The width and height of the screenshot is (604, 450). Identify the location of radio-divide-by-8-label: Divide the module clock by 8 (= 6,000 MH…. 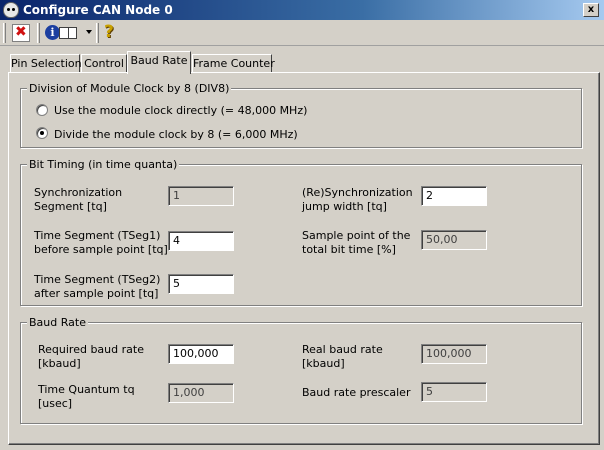
(176, 134).